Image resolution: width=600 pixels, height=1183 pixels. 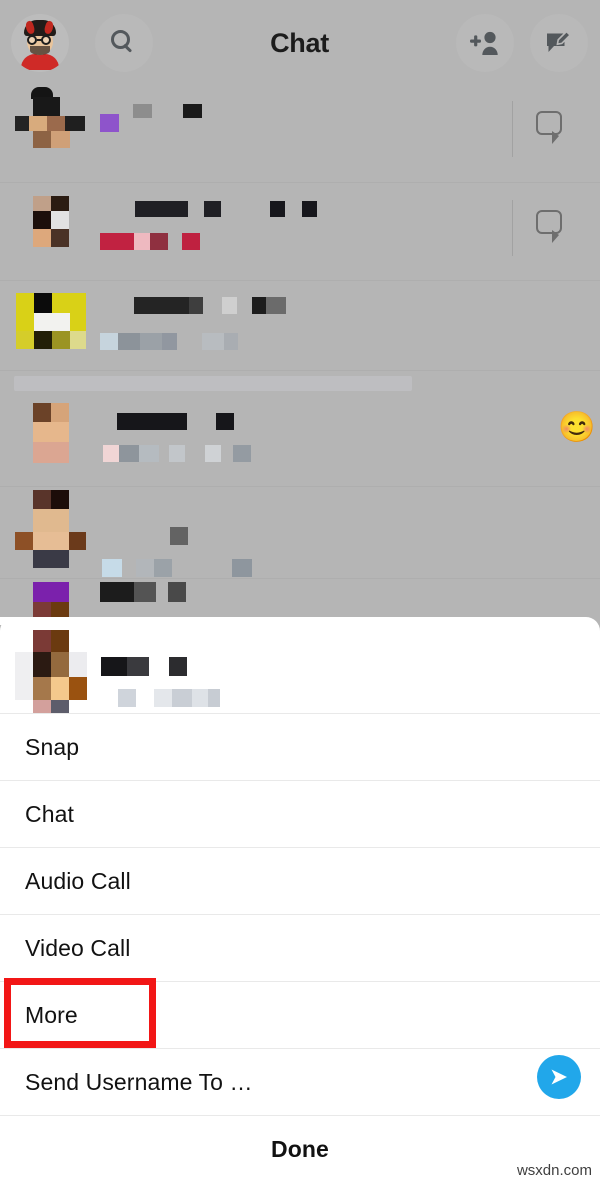 I want to click on menu-item-more: More, so click(x=300, y=1014).